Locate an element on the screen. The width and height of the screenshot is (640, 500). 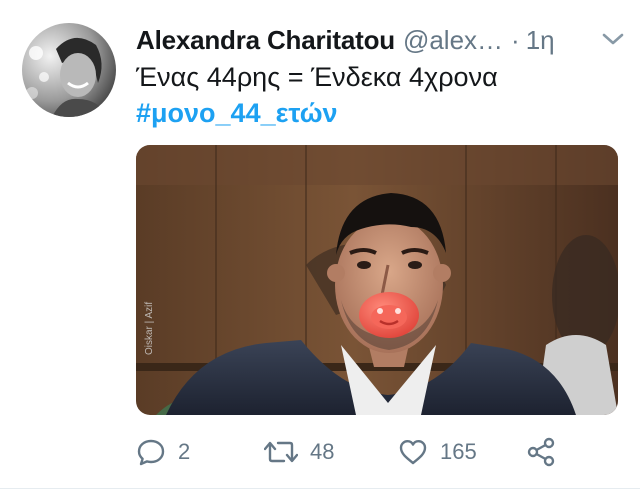
tweet-header: Alexandra Charitatou @alex… · 1η is located at coordinates (381, 40).